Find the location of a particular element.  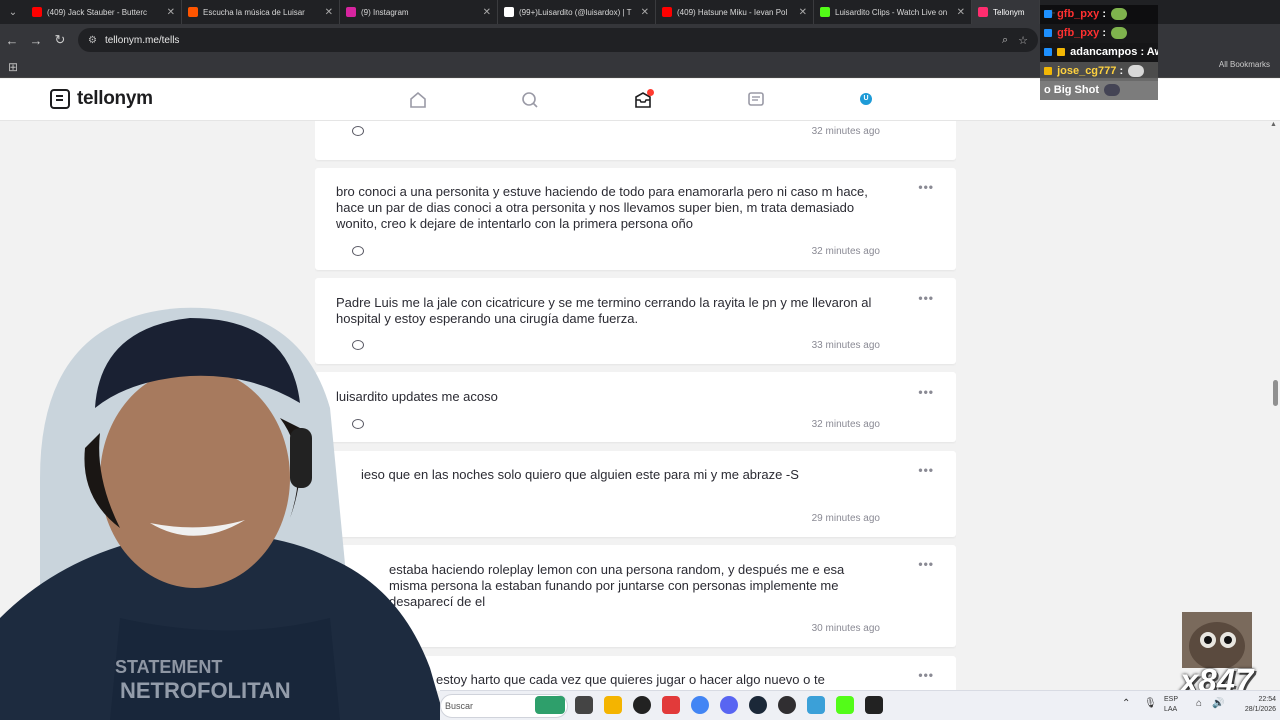

tab-search-icon: ⌄ is located at coordinates (13, 12).